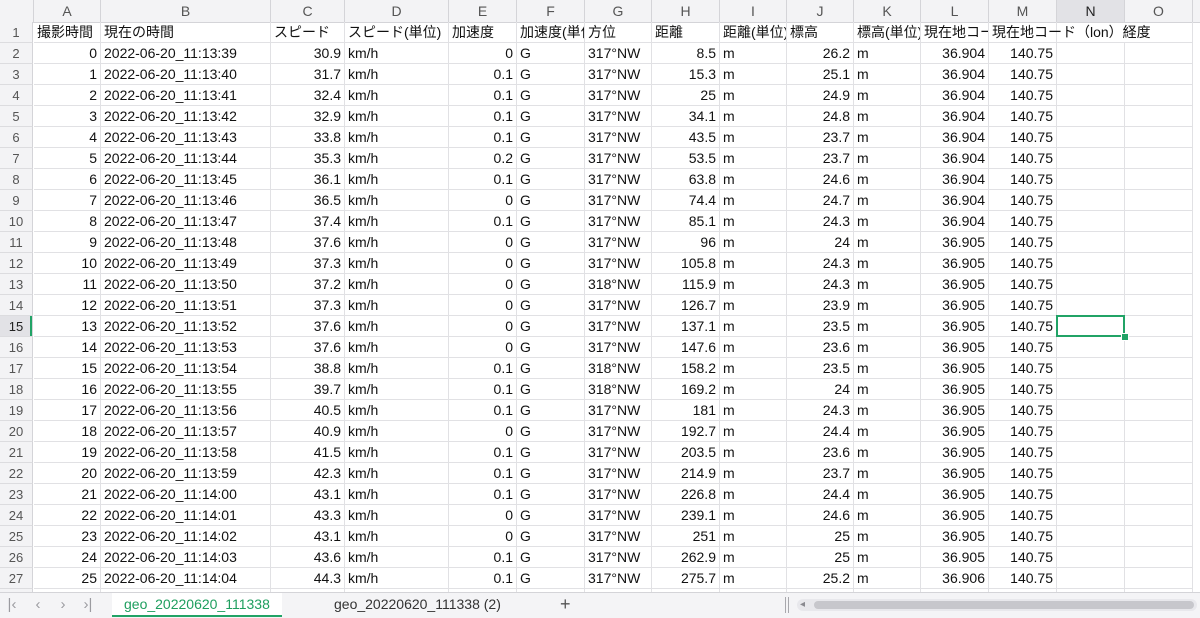 Image resolution: width=1200 pixels, height=618 pixels. I want to click on cell-d3: km/h, so click(397, 74).